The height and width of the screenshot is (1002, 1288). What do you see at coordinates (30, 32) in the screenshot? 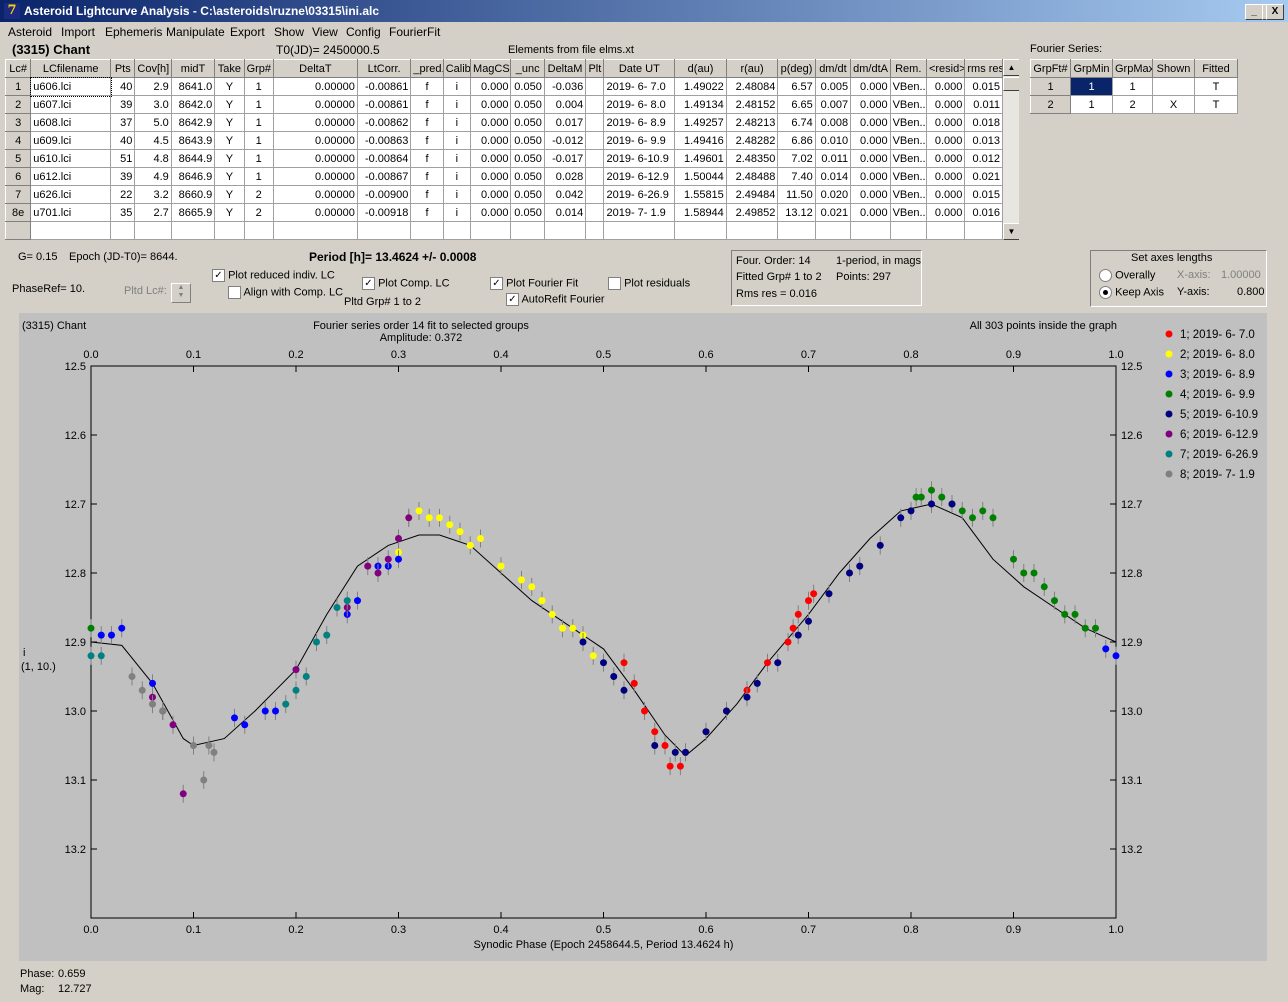
I see `menu-asteroid: Asteroid` at bounding box center [30, 32].